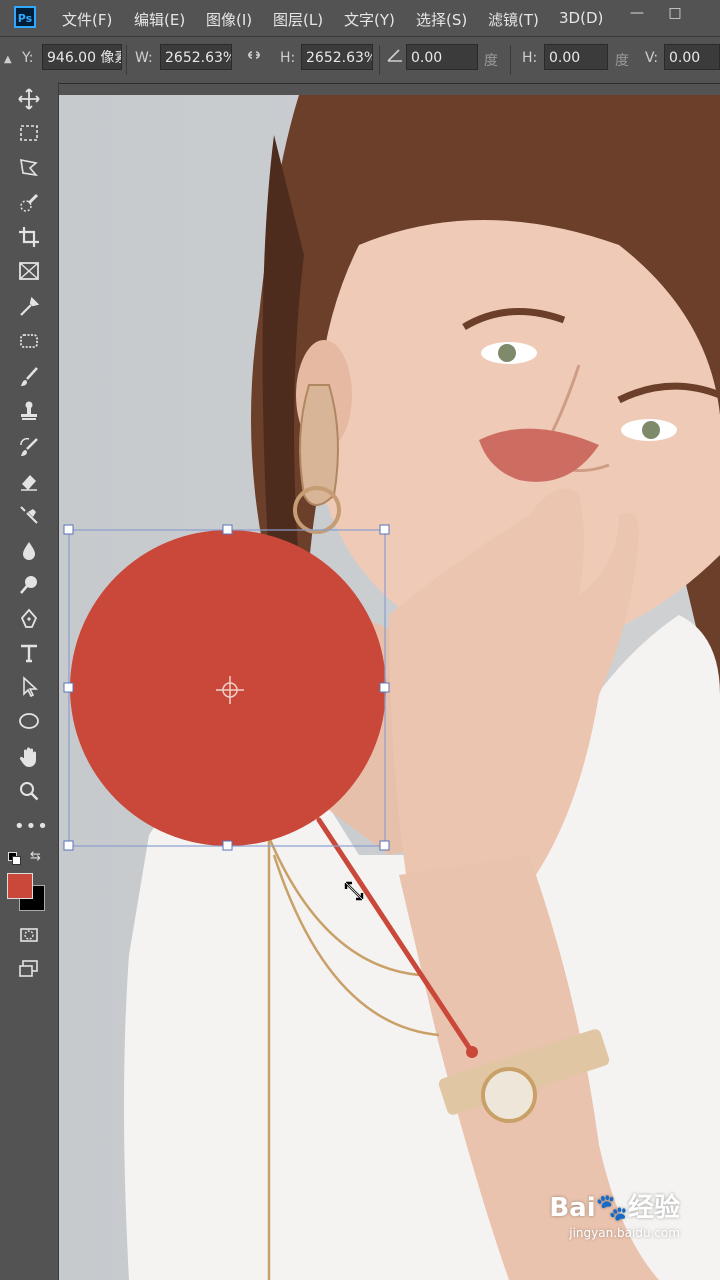 Image resolution: width=720 pixels, height=1280 pixels. I want to click on screen-mode-icon, so click(29, 969).